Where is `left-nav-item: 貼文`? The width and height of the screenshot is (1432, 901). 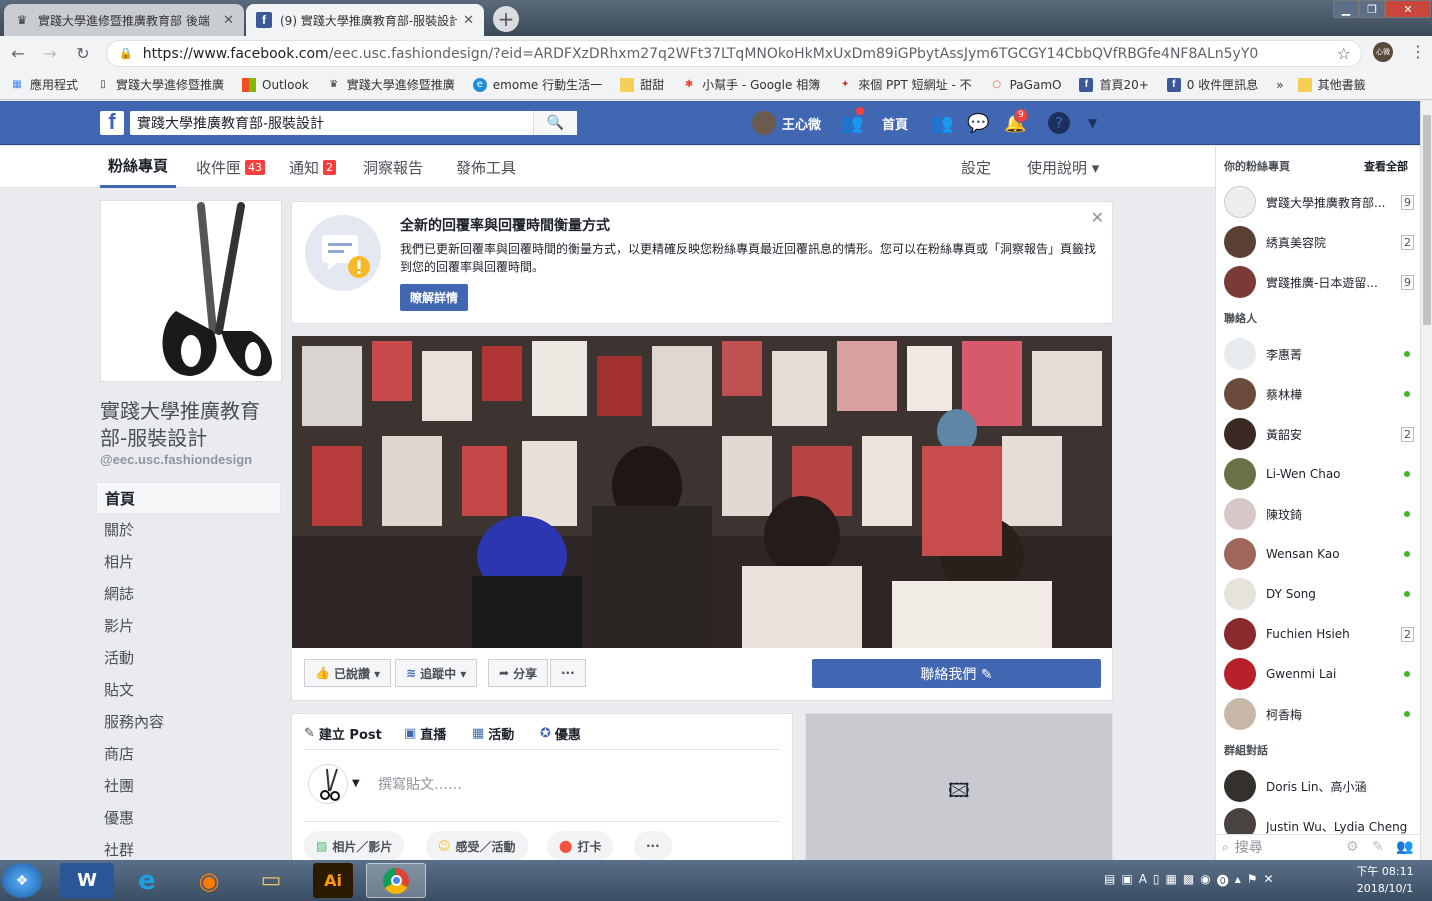 left-nav-item: 貼文 is located at coordinates (188, 690).